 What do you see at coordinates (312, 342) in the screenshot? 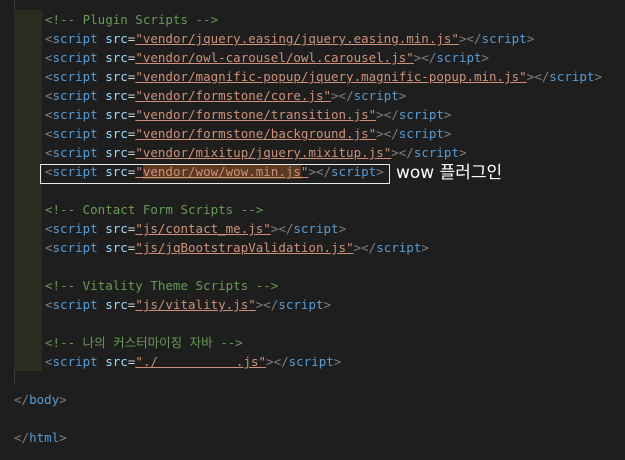
I see `code-line: <!-- 나의 커스터마이징 자바 -->` at bounding box center [312, 342].